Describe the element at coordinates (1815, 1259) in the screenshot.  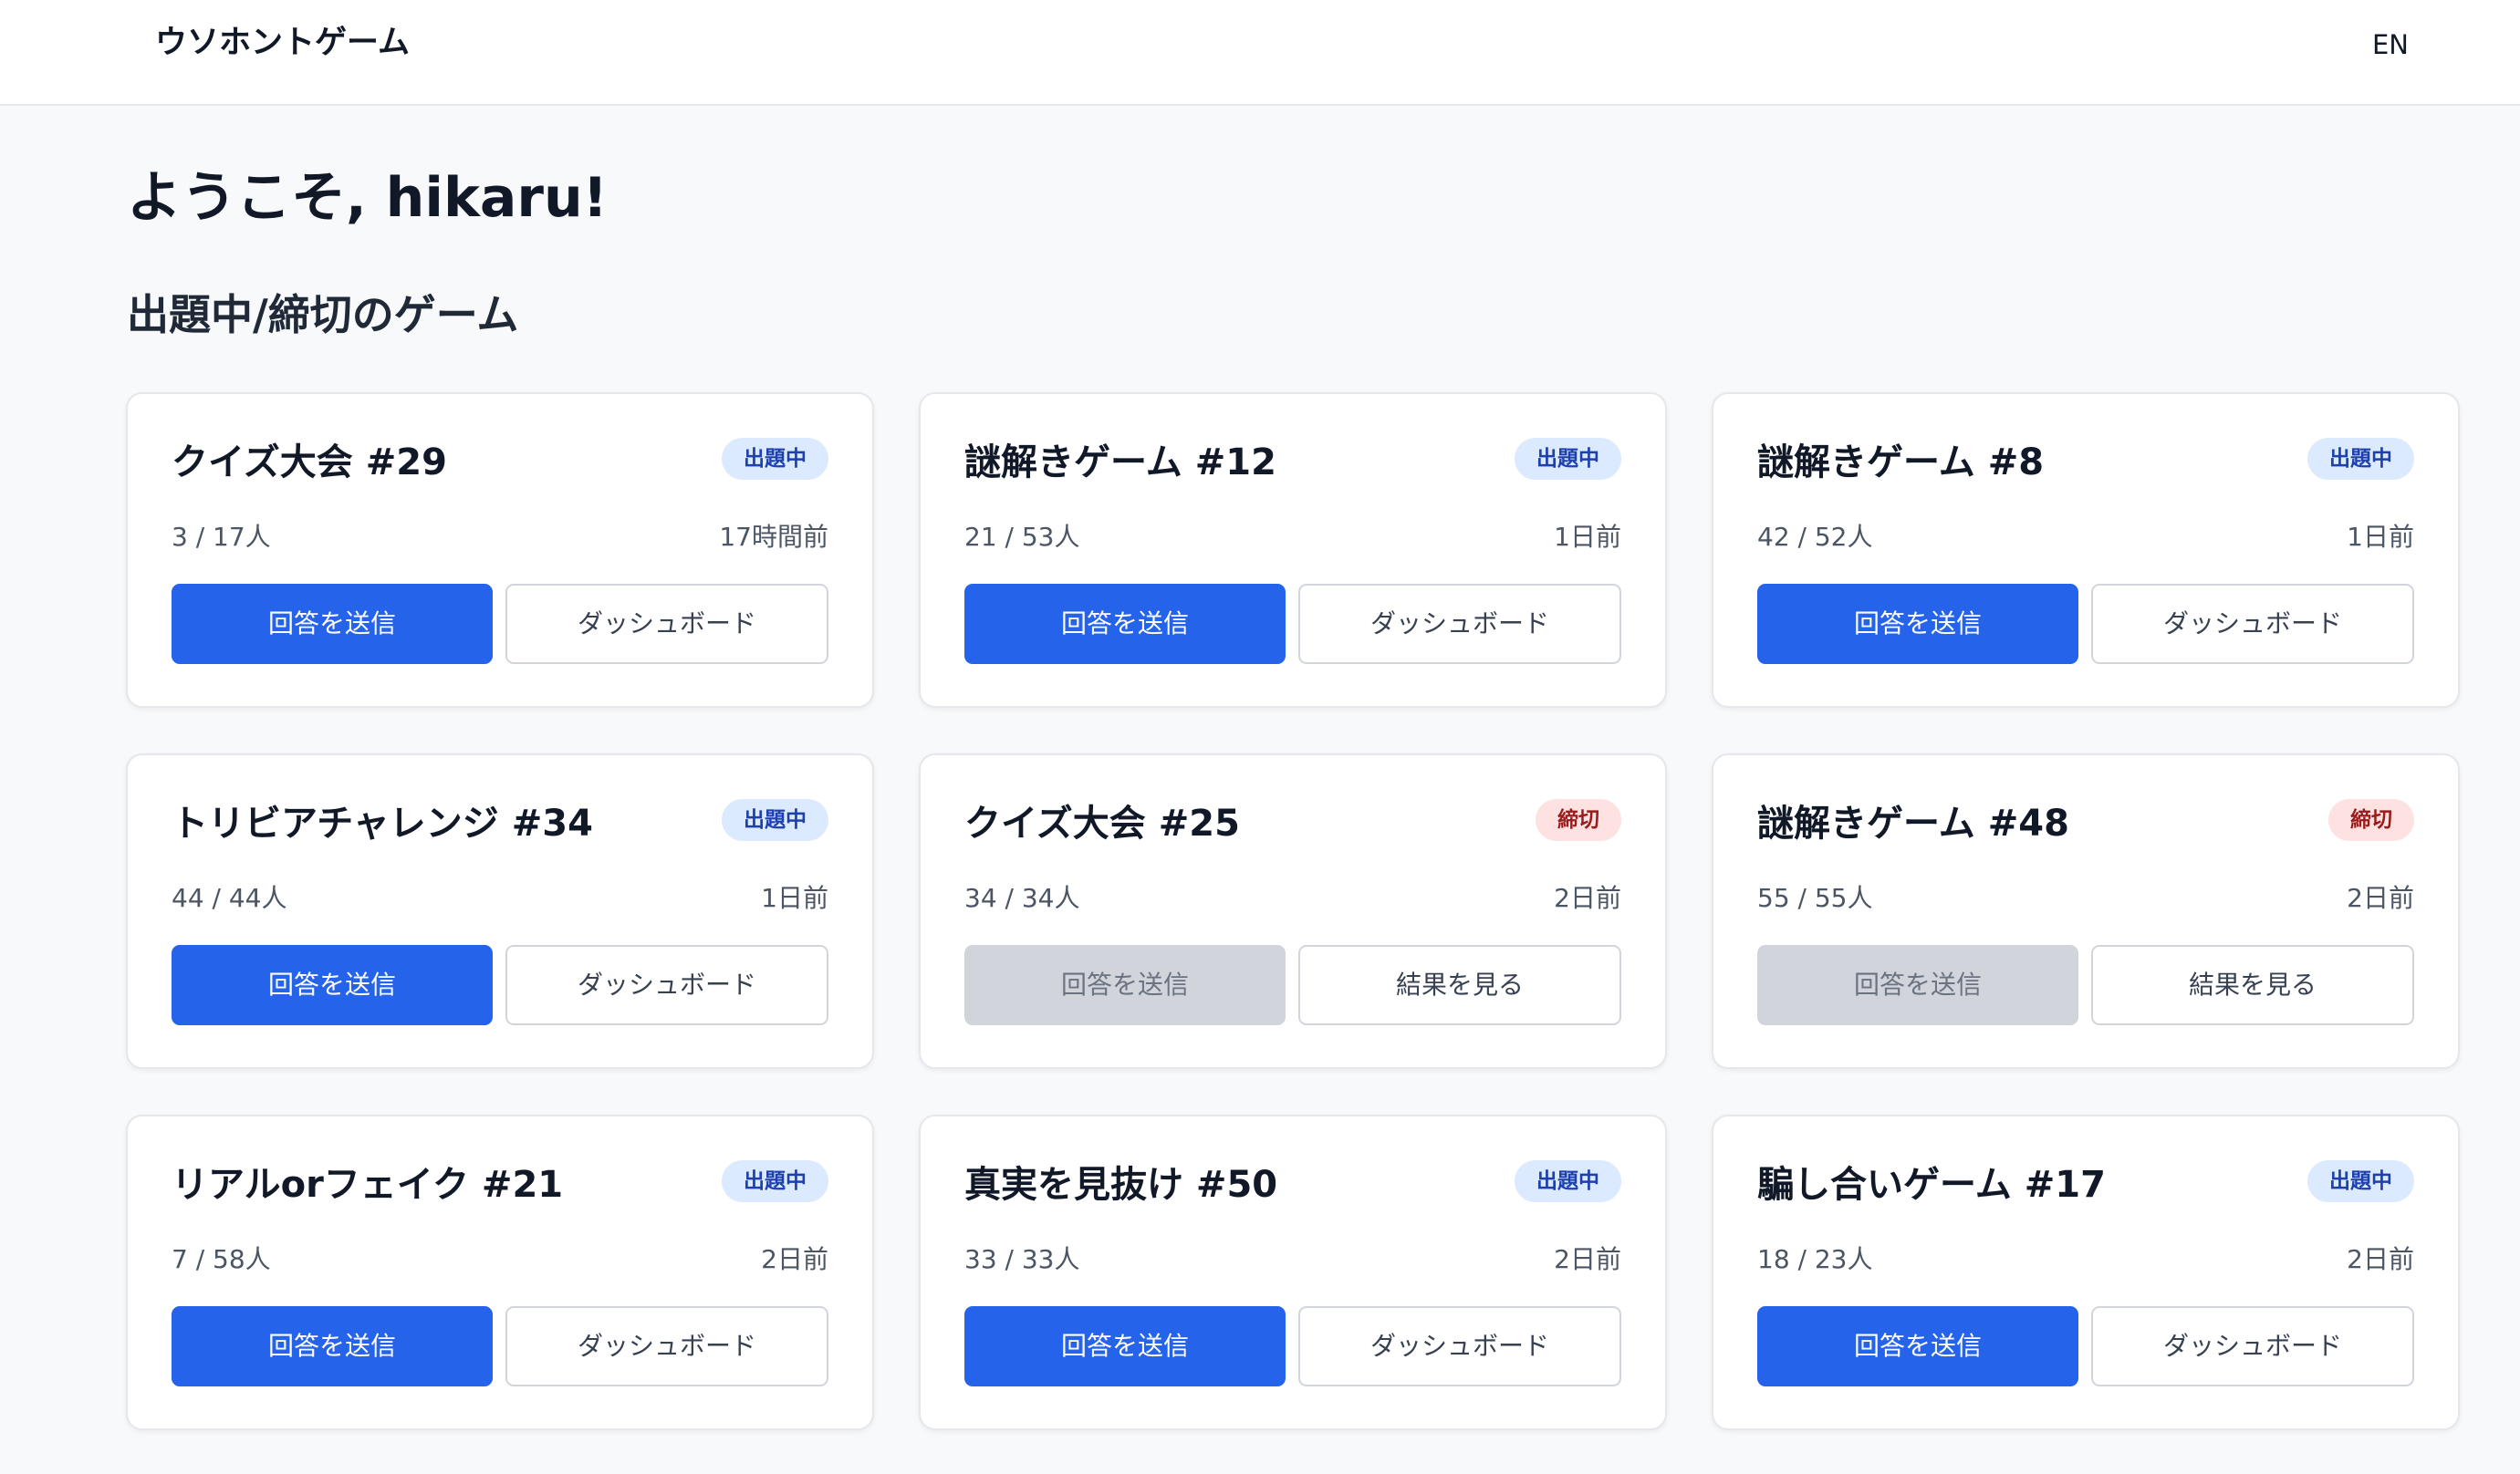
I see `participant-count: 18 / 23人` at that location.